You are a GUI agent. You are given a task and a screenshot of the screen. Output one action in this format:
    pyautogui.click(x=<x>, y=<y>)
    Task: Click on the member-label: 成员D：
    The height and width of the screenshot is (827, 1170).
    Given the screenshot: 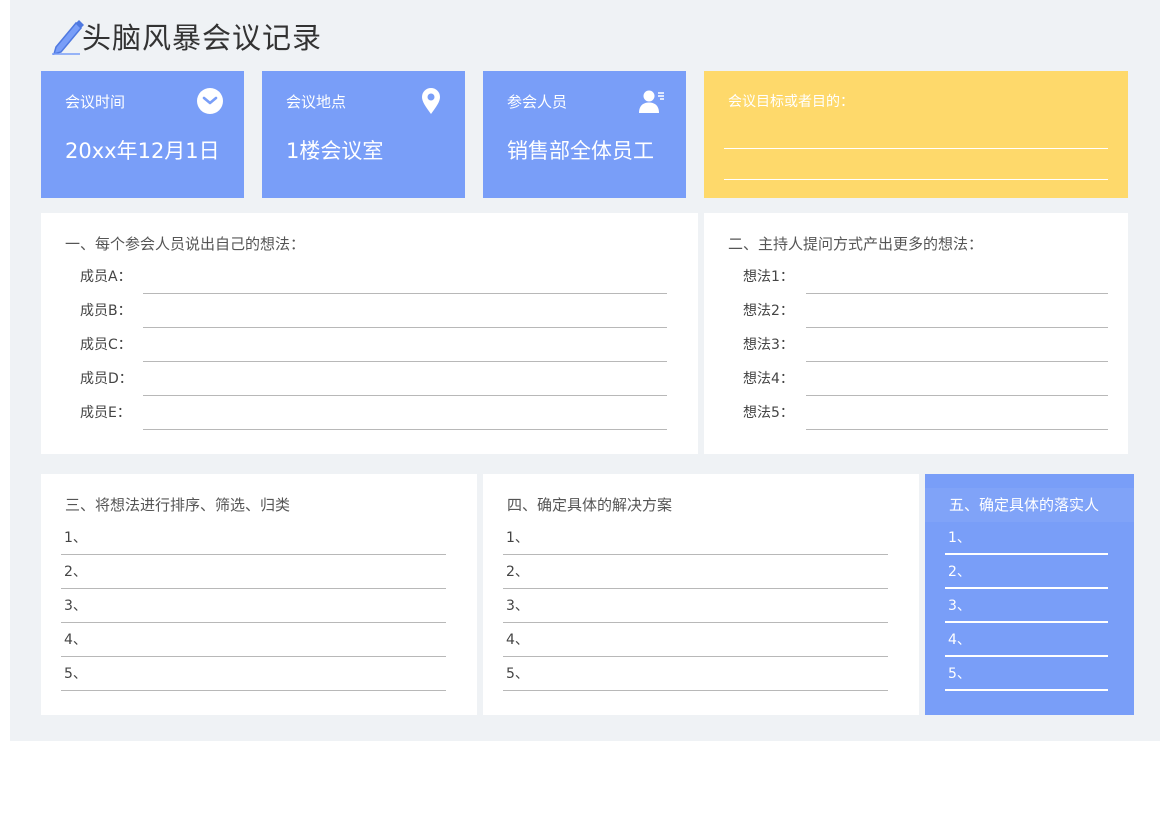 What is the action you would take?
    pyautogui.click(x=106, y=379)
    